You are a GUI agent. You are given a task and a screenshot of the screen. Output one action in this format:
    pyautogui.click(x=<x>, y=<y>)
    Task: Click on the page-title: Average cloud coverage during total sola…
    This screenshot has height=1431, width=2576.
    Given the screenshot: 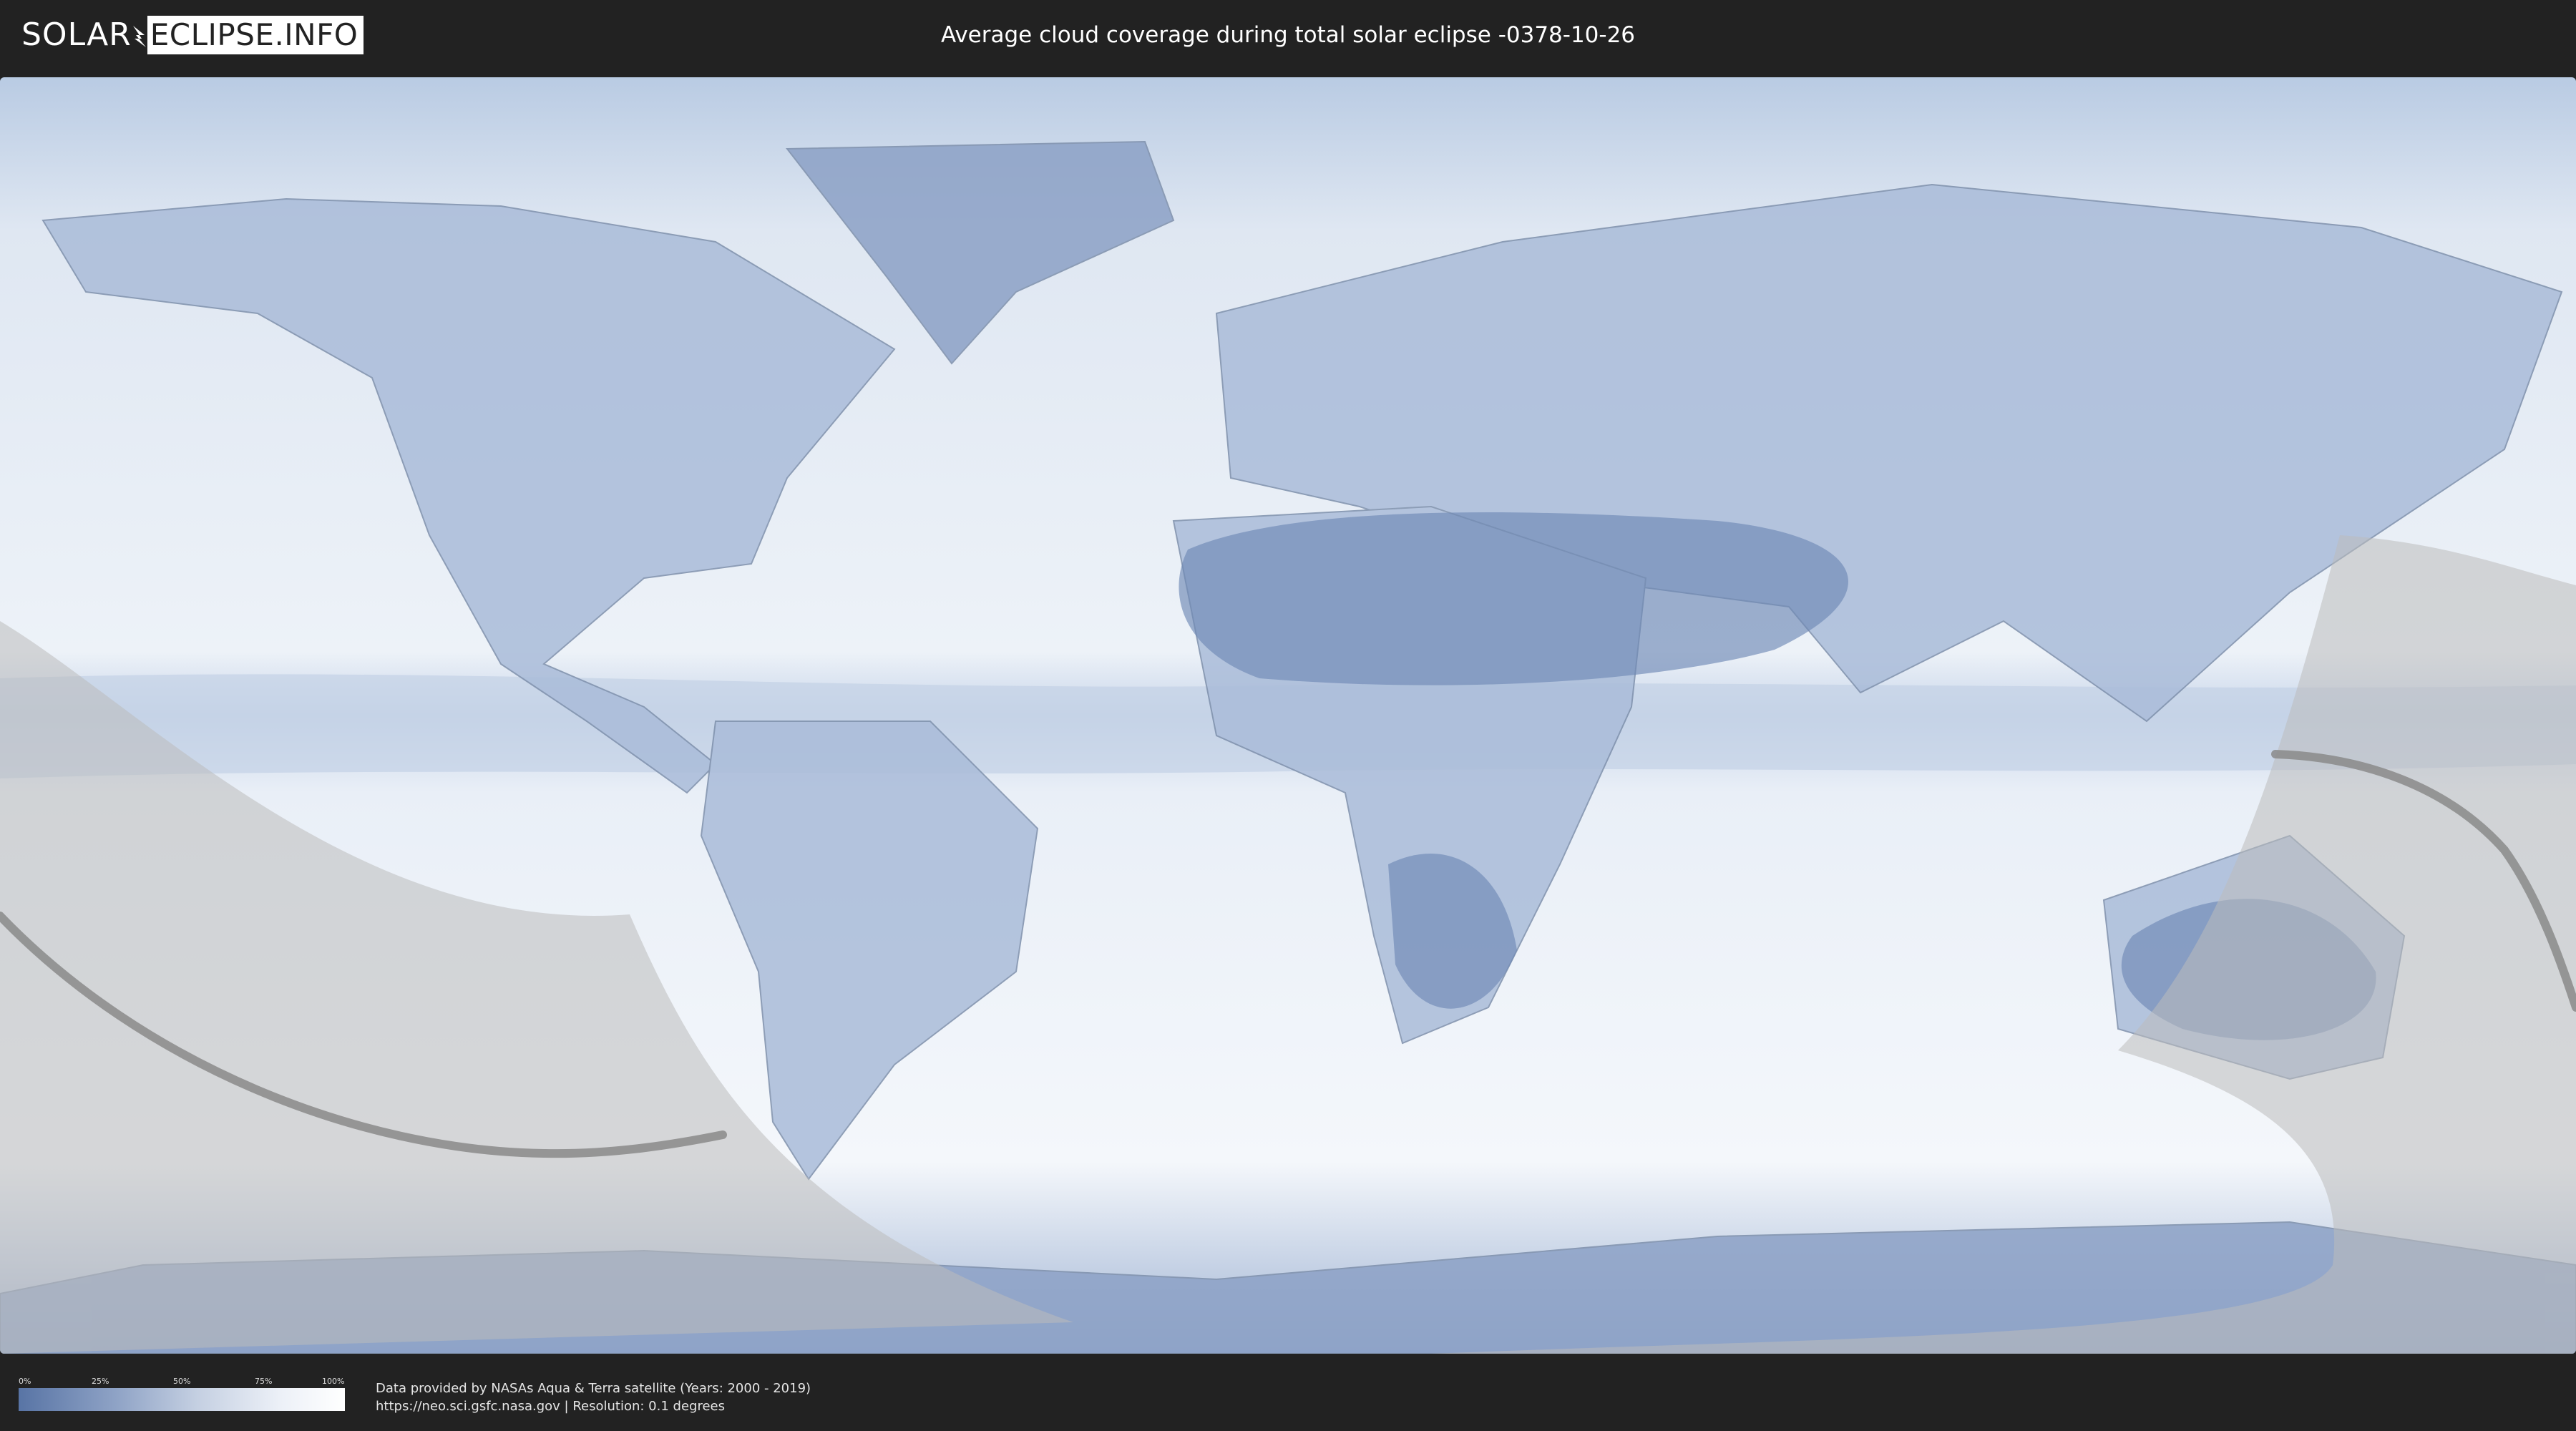 What is the action you would take?
    pyautogui.click(x=1288, y=35)
    